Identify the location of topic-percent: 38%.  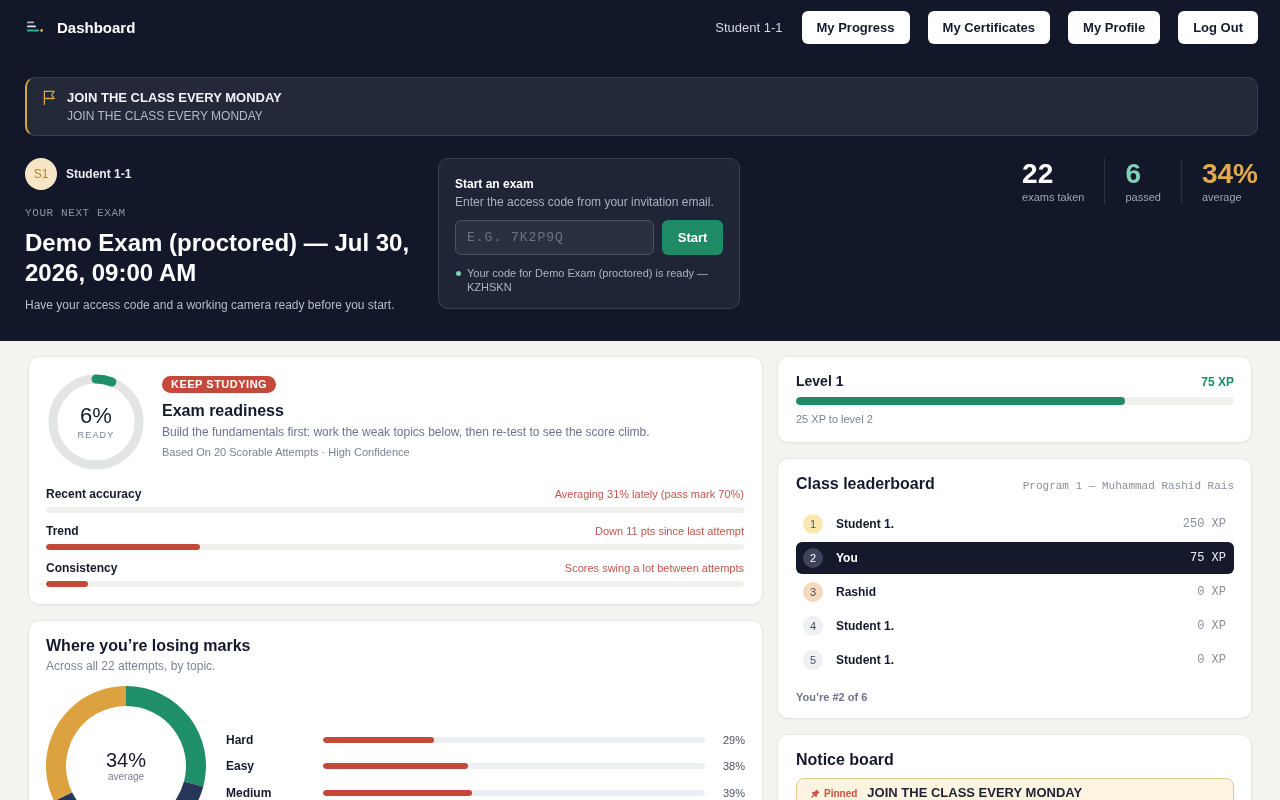
(733, 766).